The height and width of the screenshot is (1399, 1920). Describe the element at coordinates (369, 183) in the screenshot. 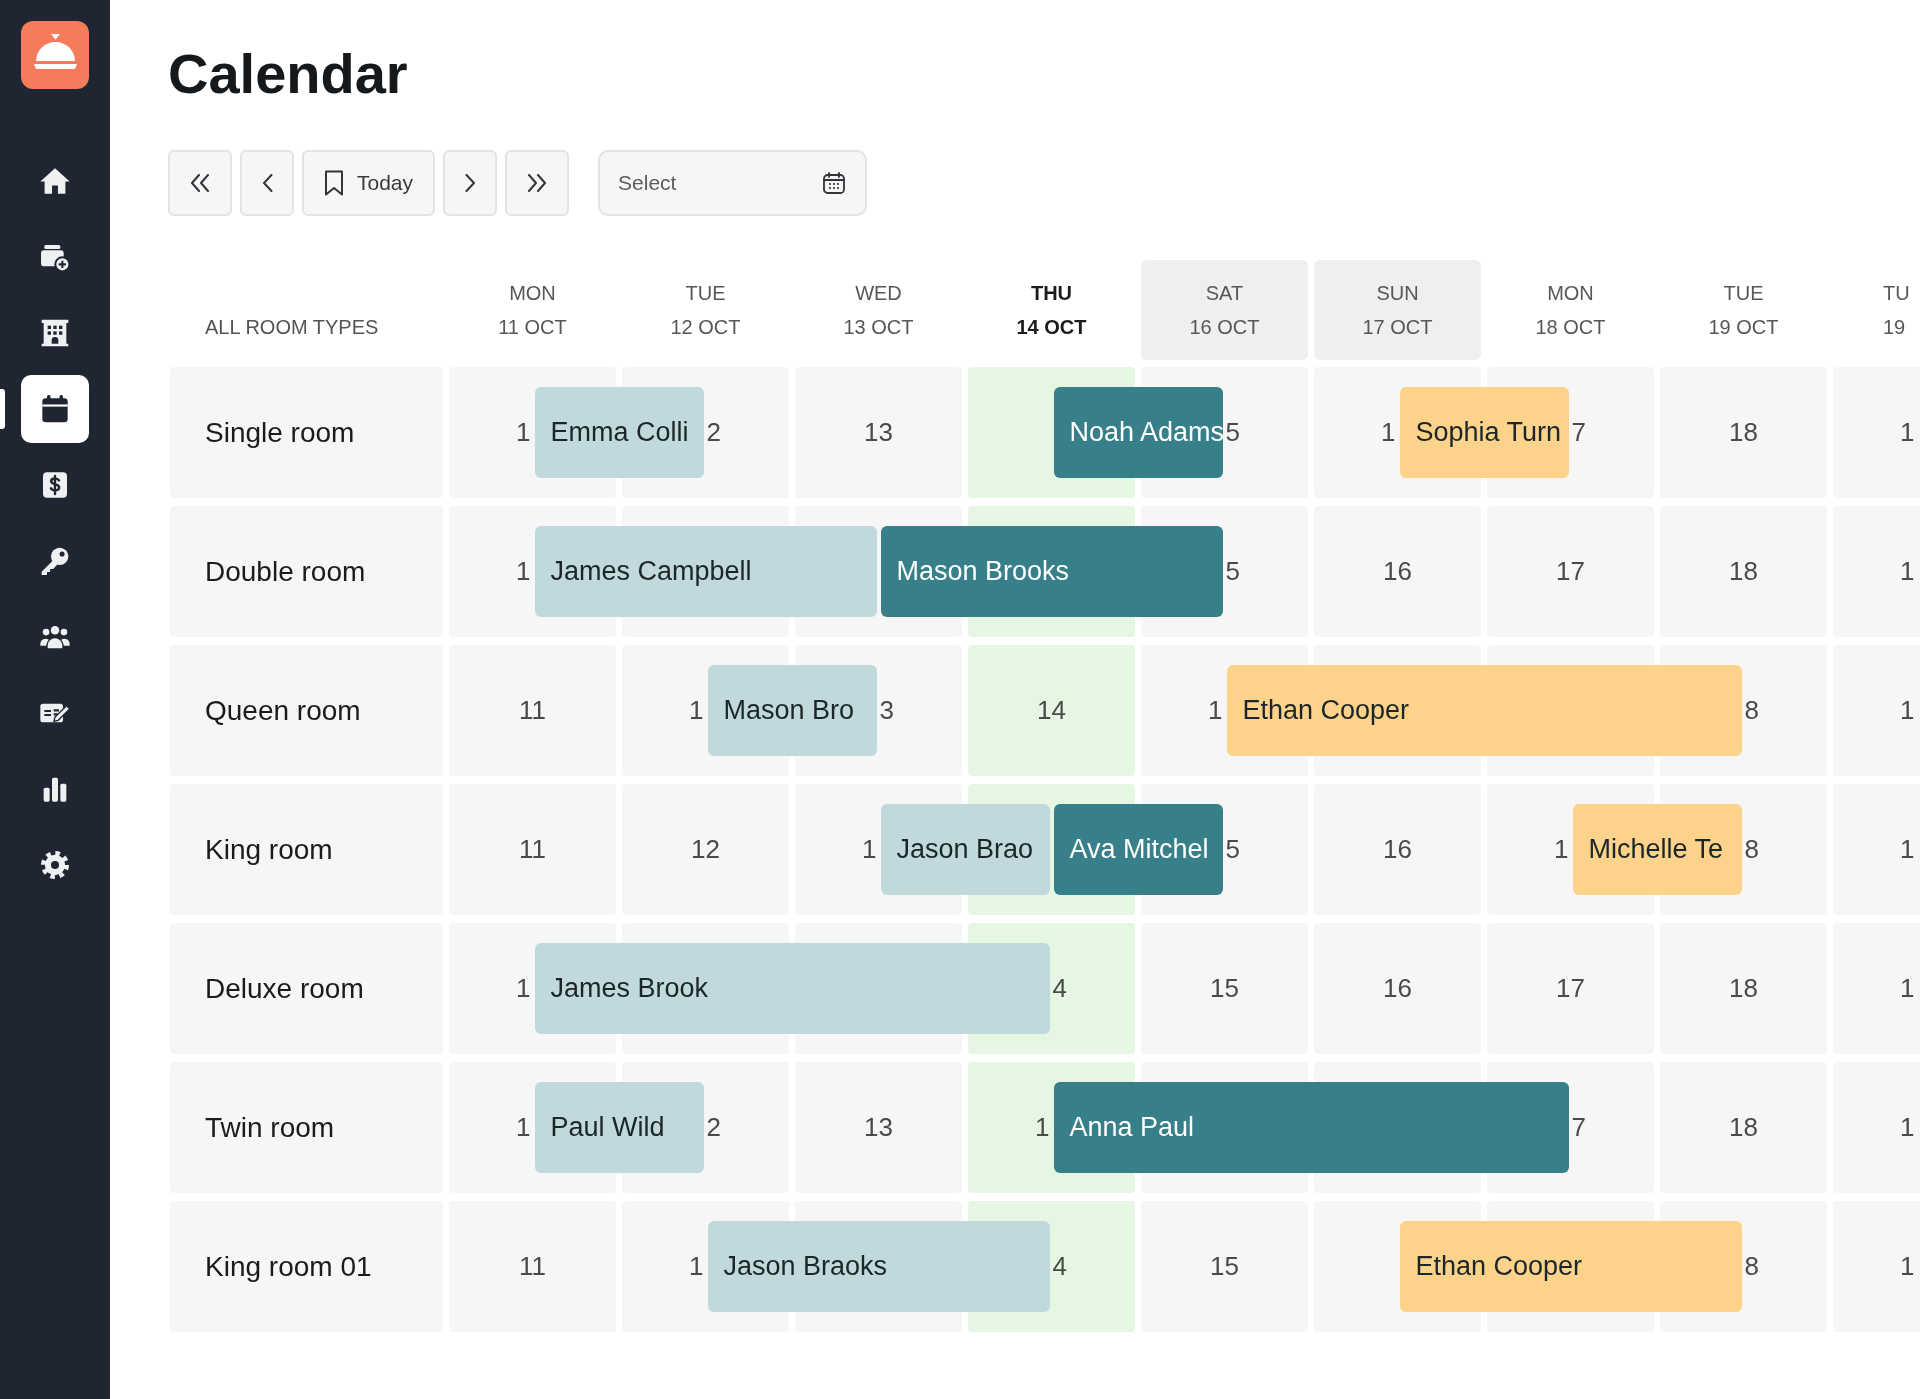

I see `today-button: Today` at that location.